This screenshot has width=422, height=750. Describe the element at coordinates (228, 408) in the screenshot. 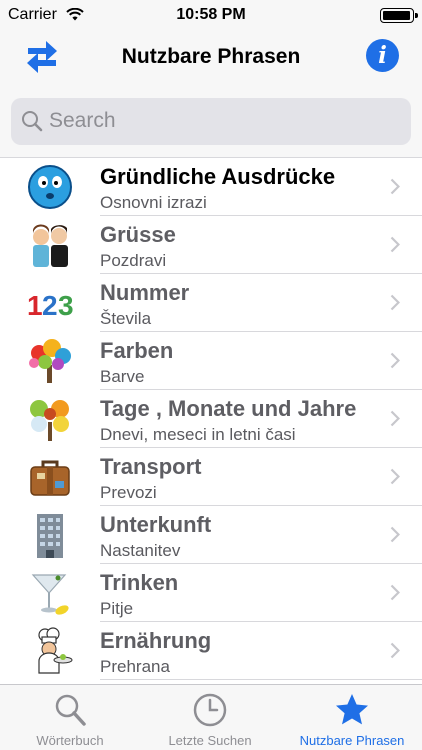

I see `row-title: Tage , Monate und Jahre` at that location.